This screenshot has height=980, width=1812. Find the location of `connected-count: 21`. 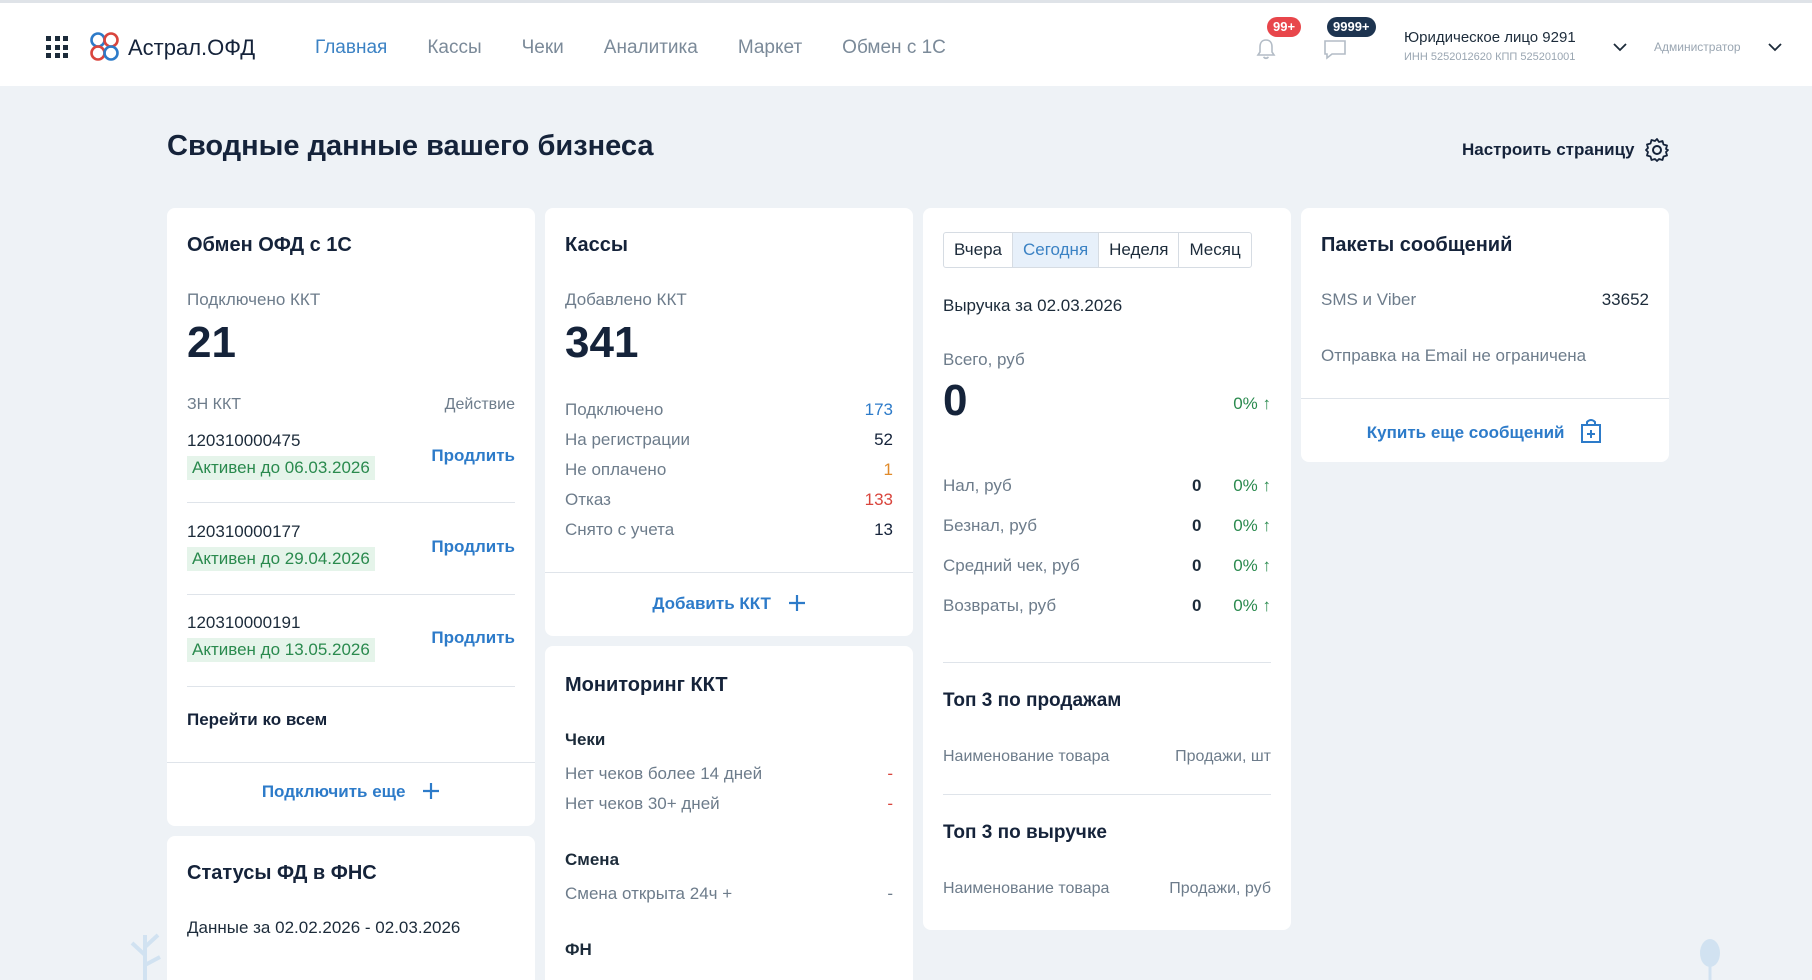

connected-count: 21 is located at coordinates (211, 342).